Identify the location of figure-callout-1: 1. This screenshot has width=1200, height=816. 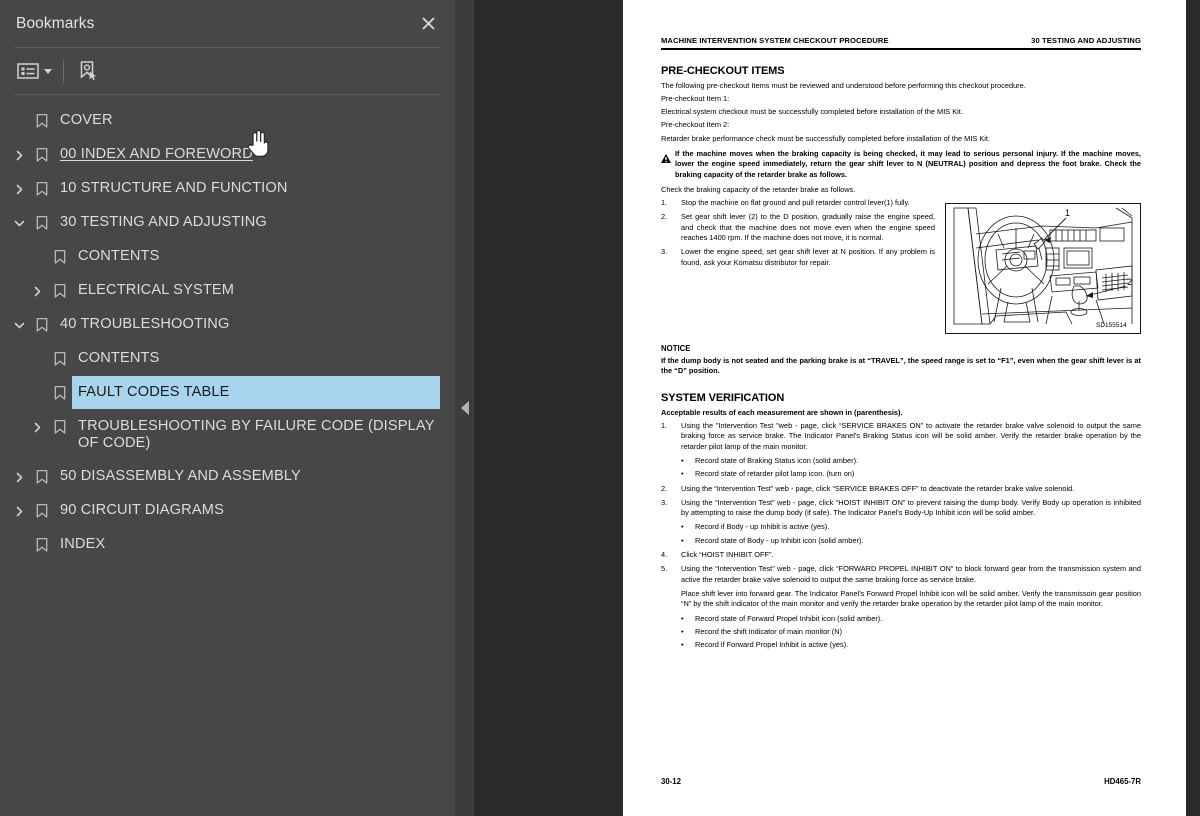
(1067, 213).